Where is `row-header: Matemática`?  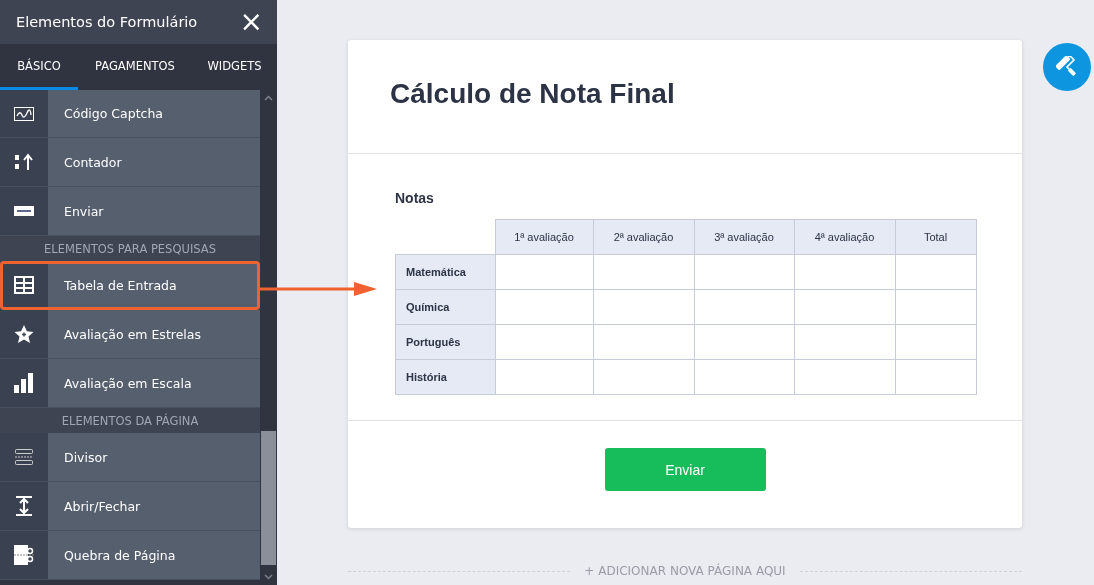 row-header: Matemática is located at coordinates (445, 272).